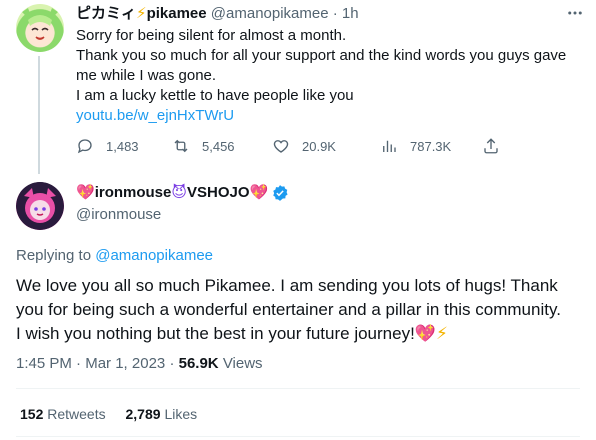 This screenshot has height=440, width=596. What do you see at coordinates (180, 414) in the screenshot?
I see `likes-label: Likes` at bounding box center [180, 414].